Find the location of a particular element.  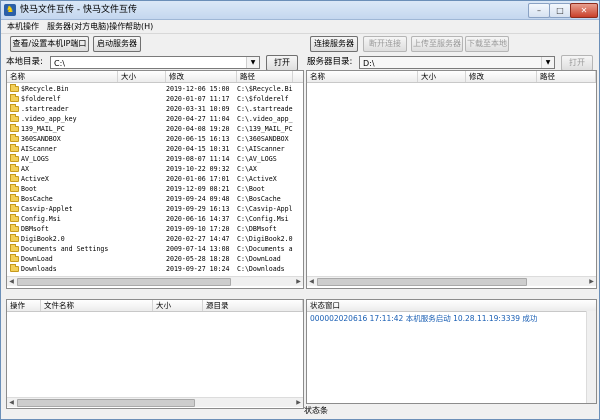

file-path: C:\Casvip-Apple is located at coordinates (265, 209).